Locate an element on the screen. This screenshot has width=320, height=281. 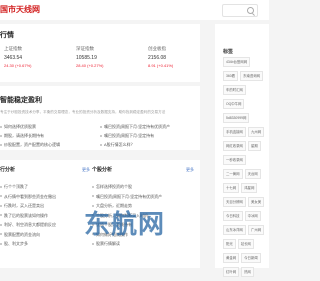
tag-link: 山东冰洋网 is located at coordinates (234, 230).